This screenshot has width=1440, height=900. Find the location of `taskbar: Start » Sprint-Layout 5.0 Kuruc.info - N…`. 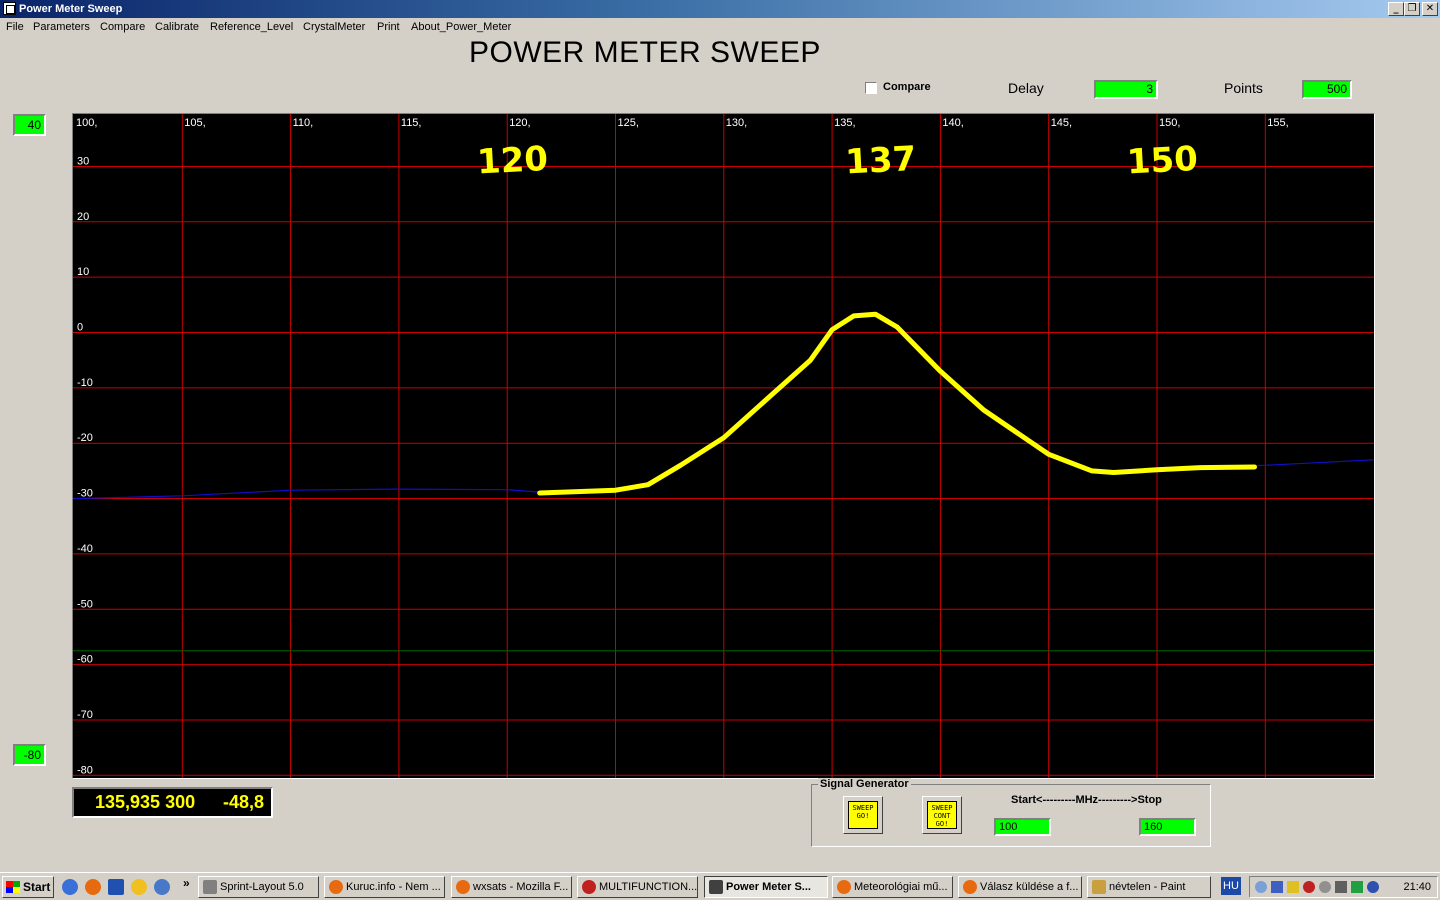

taskbar: Start » Sprint-Layout 5.0 Kuruc.info - N… is located at coordinates (720, 886).